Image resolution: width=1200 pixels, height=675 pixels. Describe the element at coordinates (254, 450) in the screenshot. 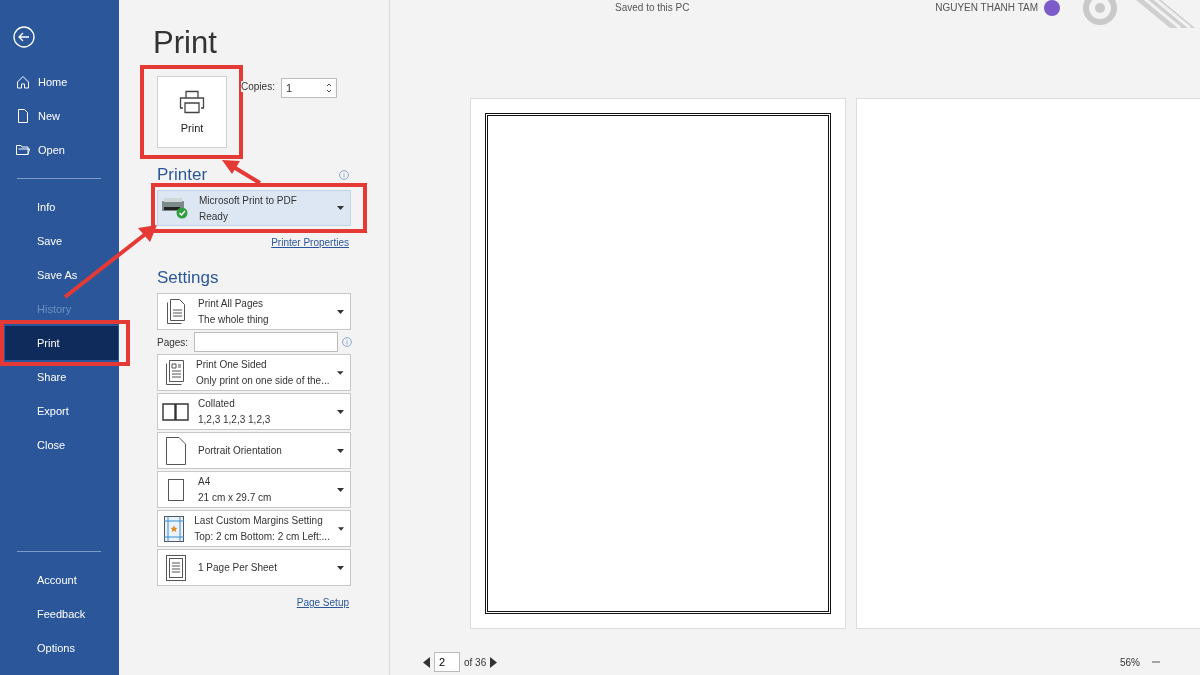

I see `settings-dropdown: Portrait Orientation` at that location.